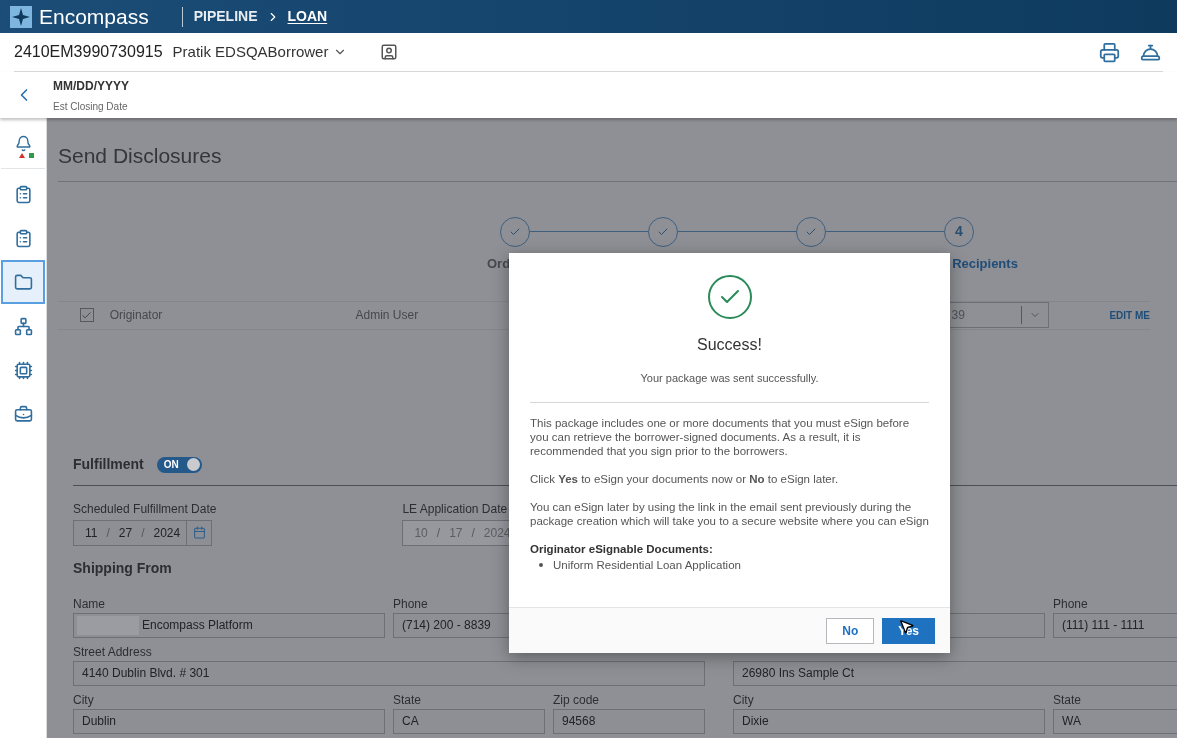 The height and width of the screenshot is (738, 1177). I want to click on check-icon, so click(87, 315).